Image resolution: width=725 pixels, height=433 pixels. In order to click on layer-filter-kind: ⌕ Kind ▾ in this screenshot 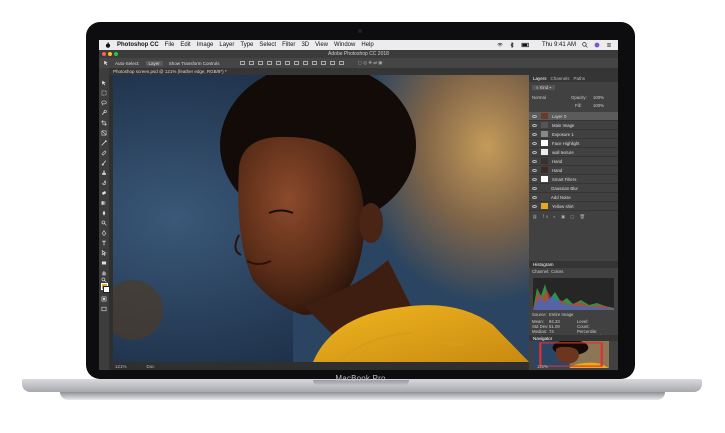, I will do `click(544, 87)`.